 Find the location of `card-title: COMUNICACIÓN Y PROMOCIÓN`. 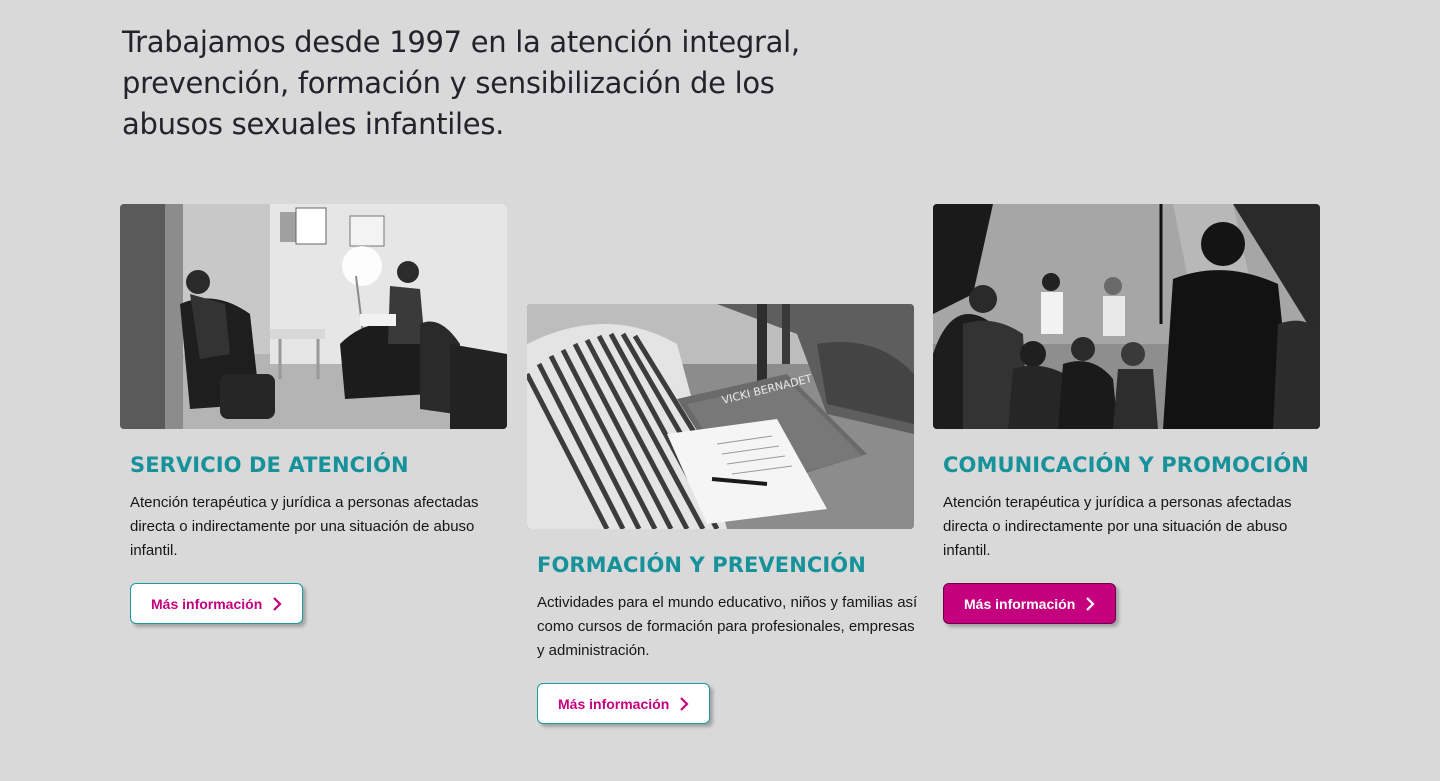

card-title: COMUNICACIÓN Y PROMOCIÓN is located at coordinates (1126, 465).